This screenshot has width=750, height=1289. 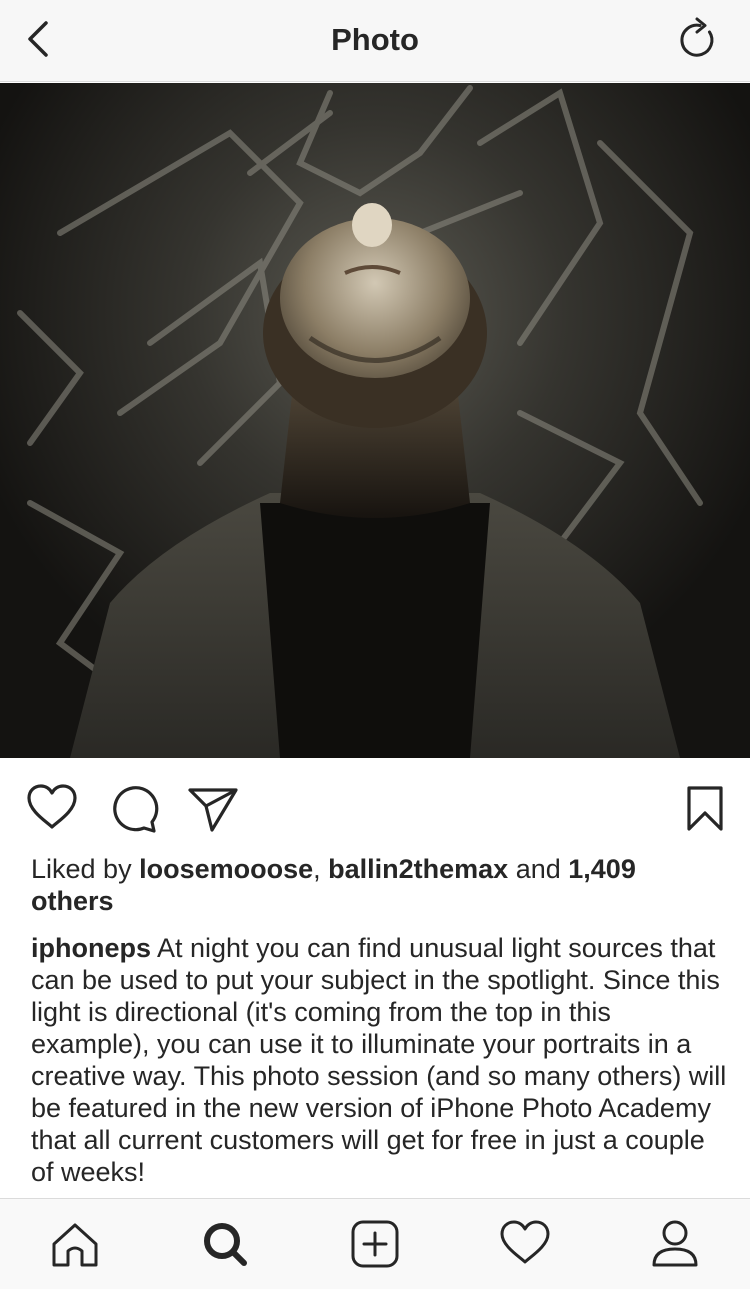 I want to click on comment-icon, so click(x=136, y=809).